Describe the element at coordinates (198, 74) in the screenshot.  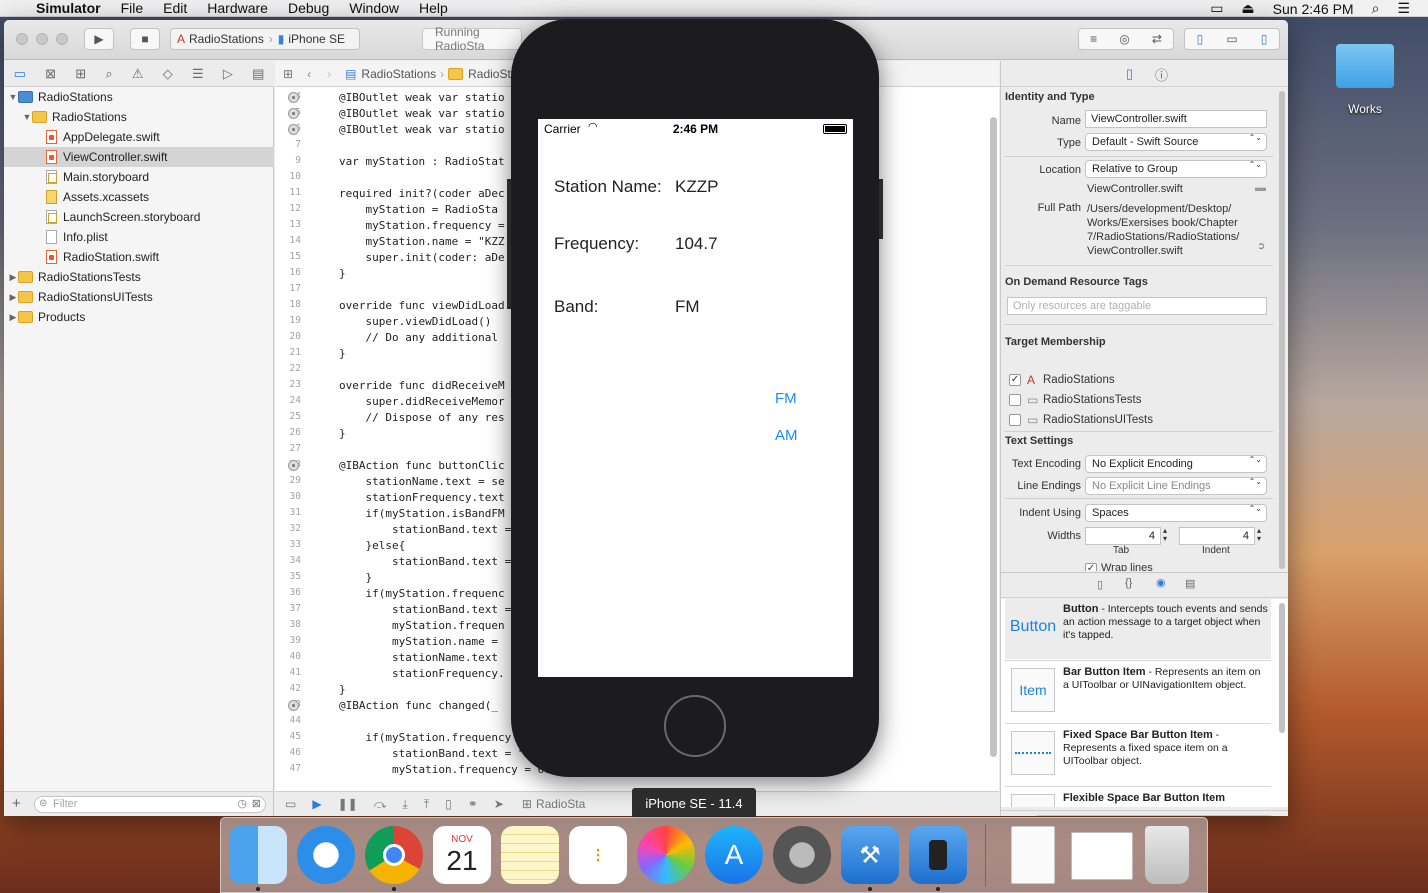
I see `debug-navigator-icon: ☰` at that location.